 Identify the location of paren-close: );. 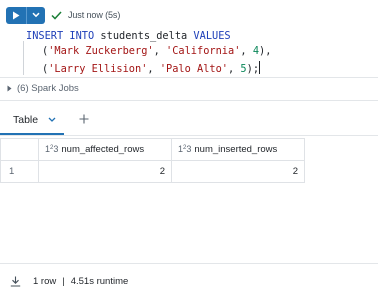
(253, 69).